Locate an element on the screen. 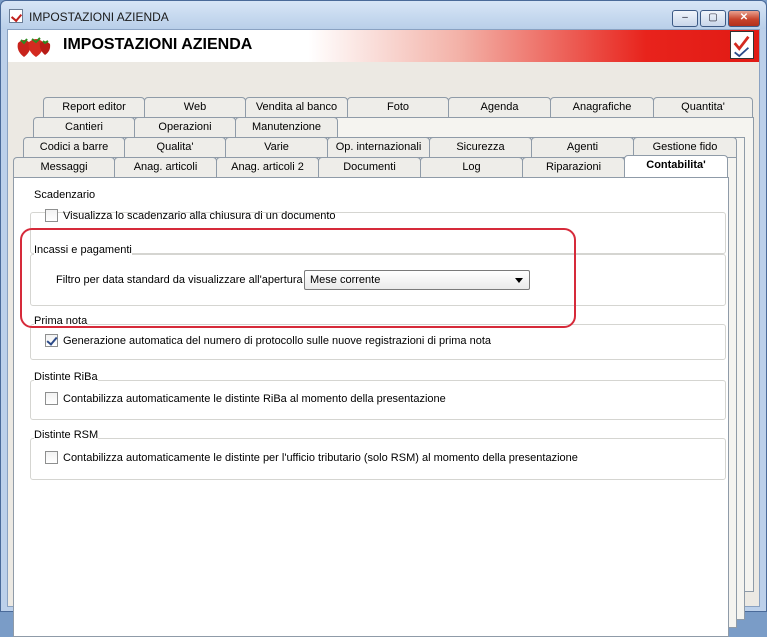 The height and width of the screenshot is (637, 767). tab-documenti: Documenti is located at coordinates (369, 167).